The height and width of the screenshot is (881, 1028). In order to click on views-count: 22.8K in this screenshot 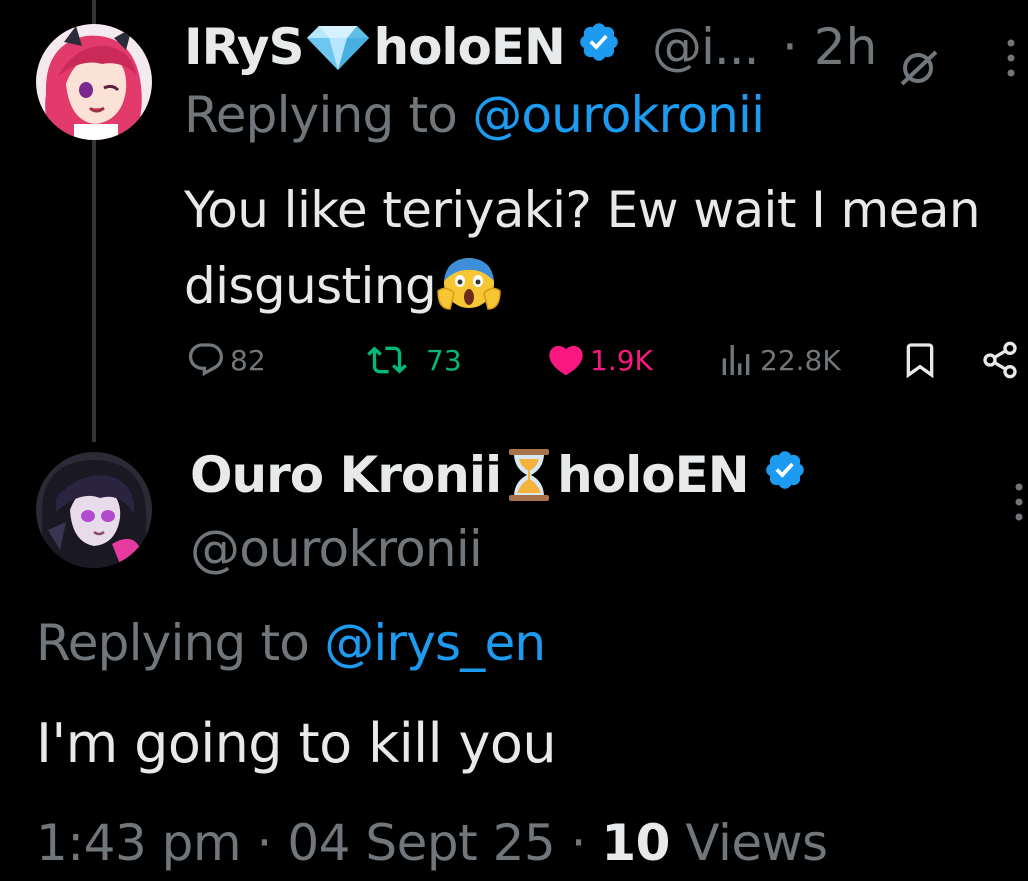, I will do `click(800, 360)`.